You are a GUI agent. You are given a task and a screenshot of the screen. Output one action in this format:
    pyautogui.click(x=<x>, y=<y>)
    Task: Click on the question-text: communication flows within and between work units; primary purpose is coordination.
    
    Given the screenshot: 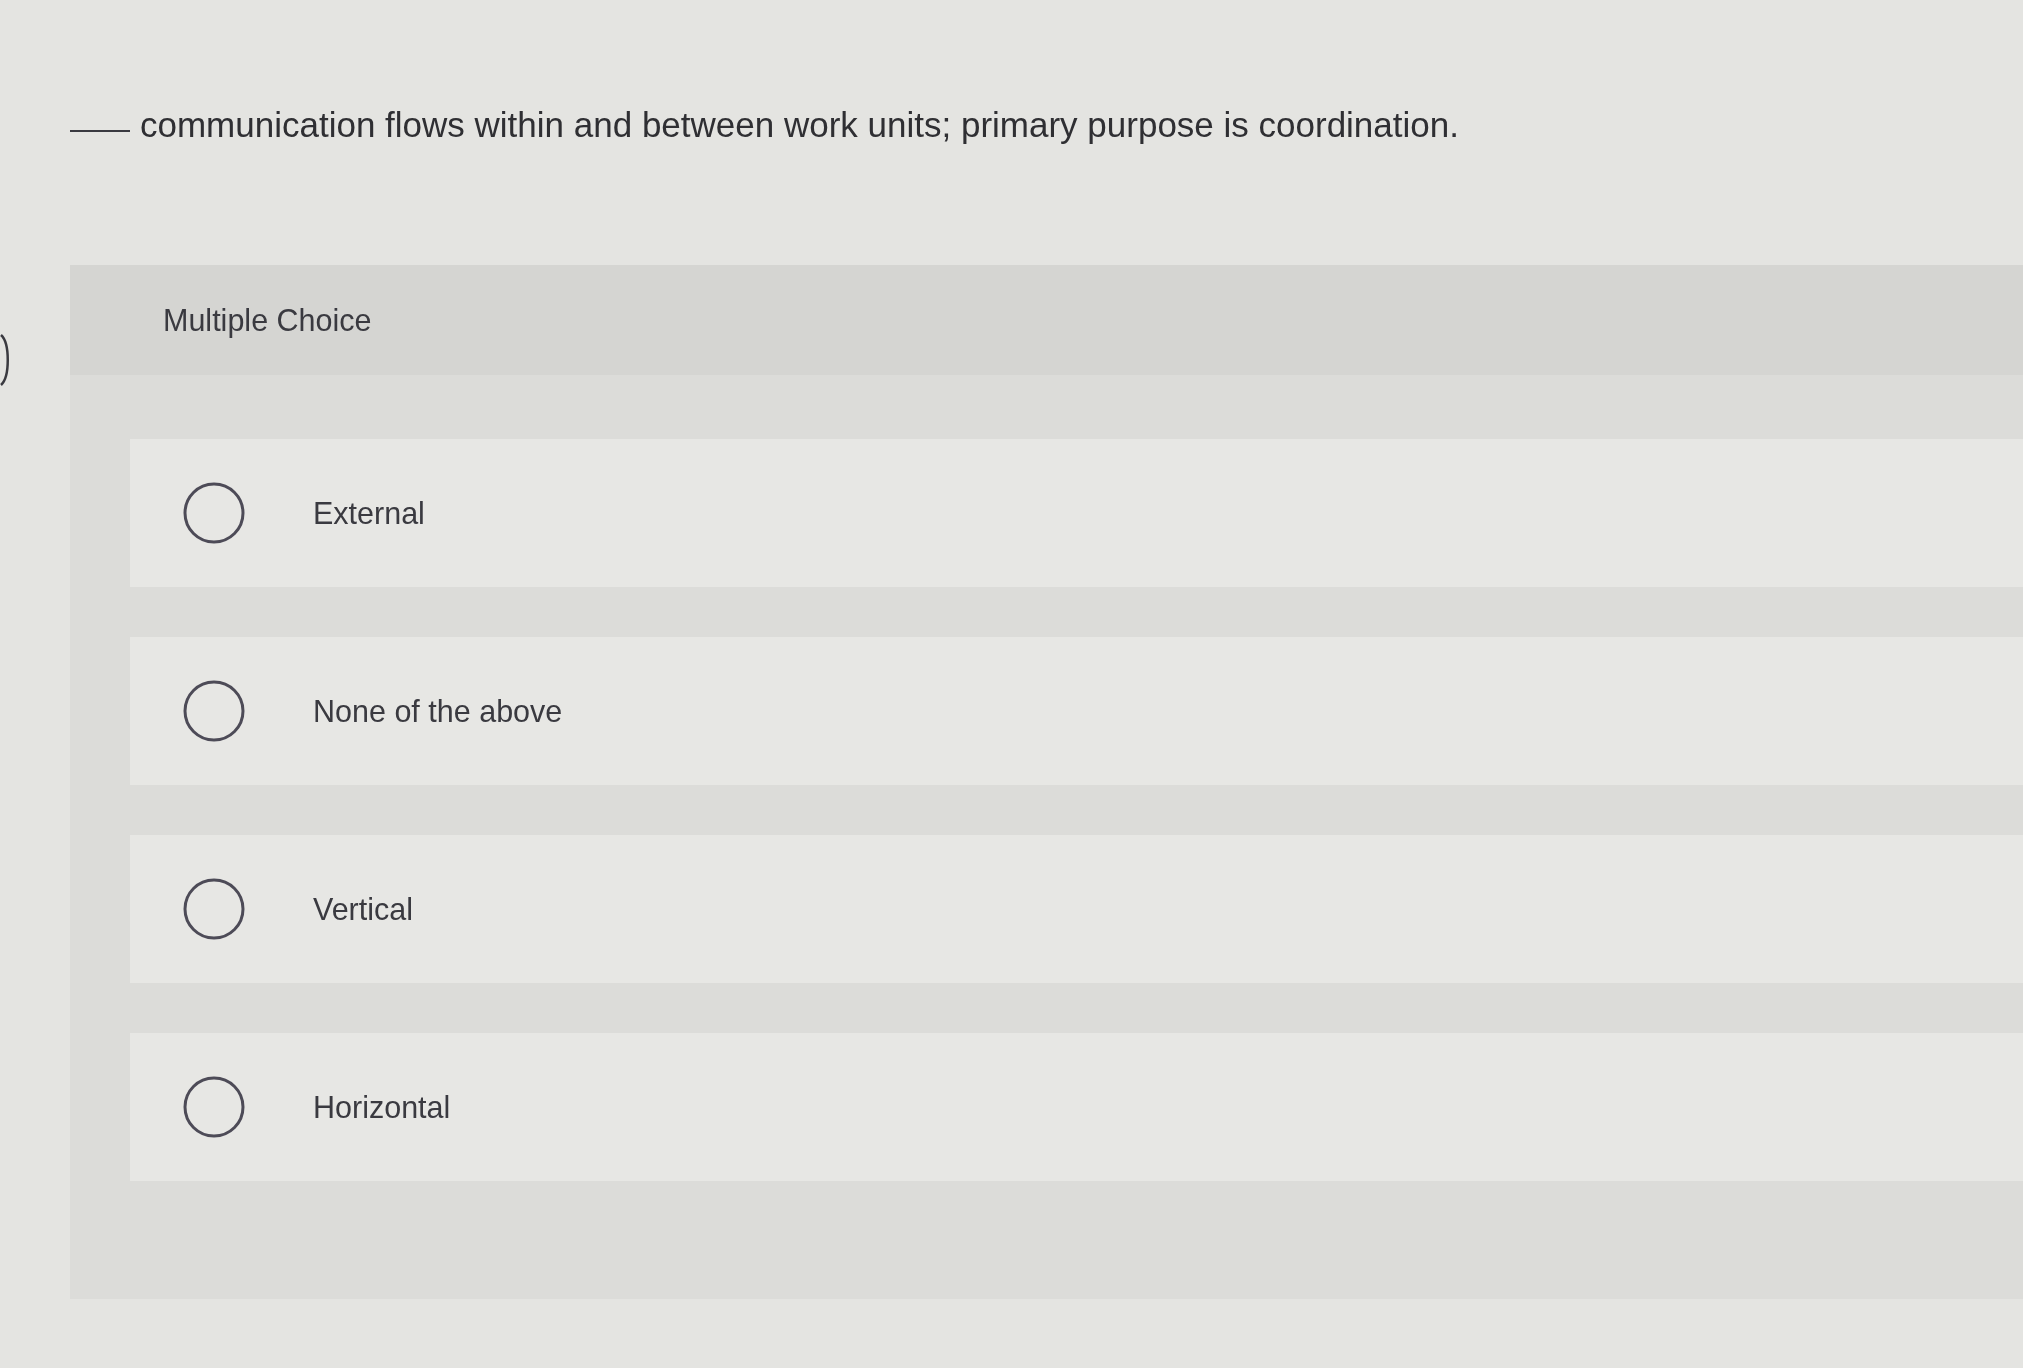 What is the action you would take?
    pyautogui.click(x=799, y=125)
    